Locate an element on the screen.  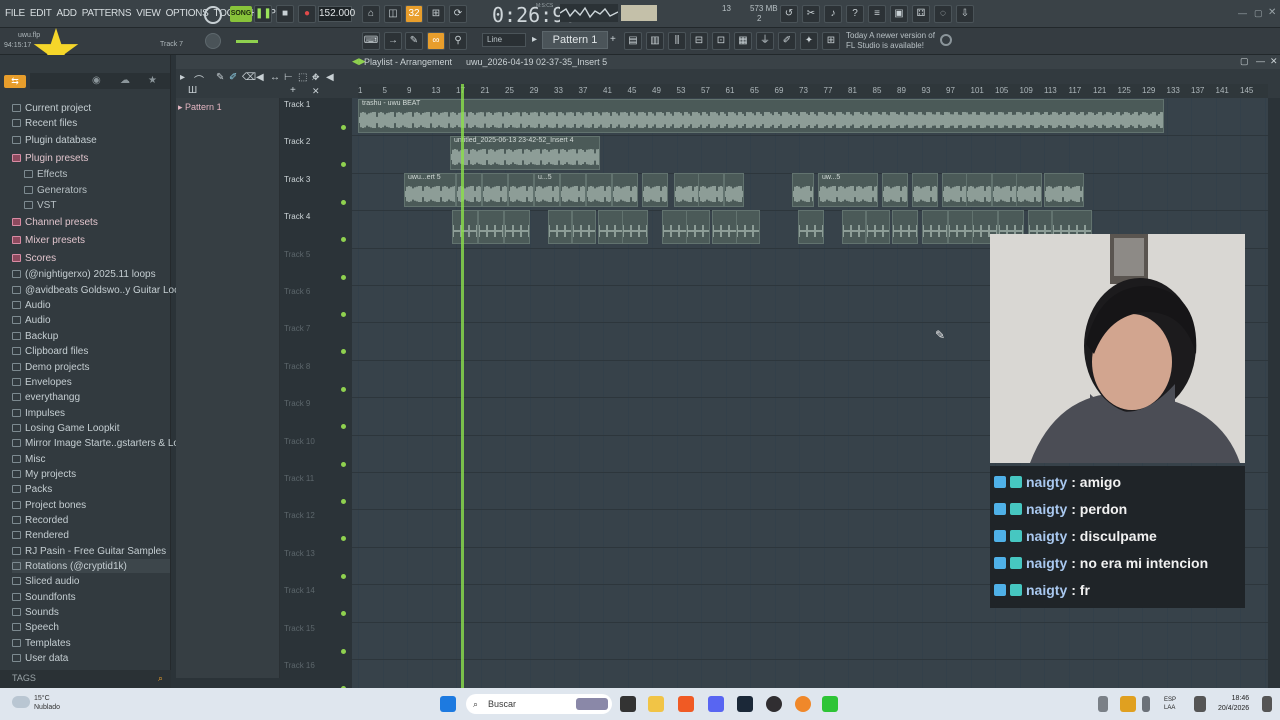
tool-brush-icon: ✐ is located at coordinates (233, 77).